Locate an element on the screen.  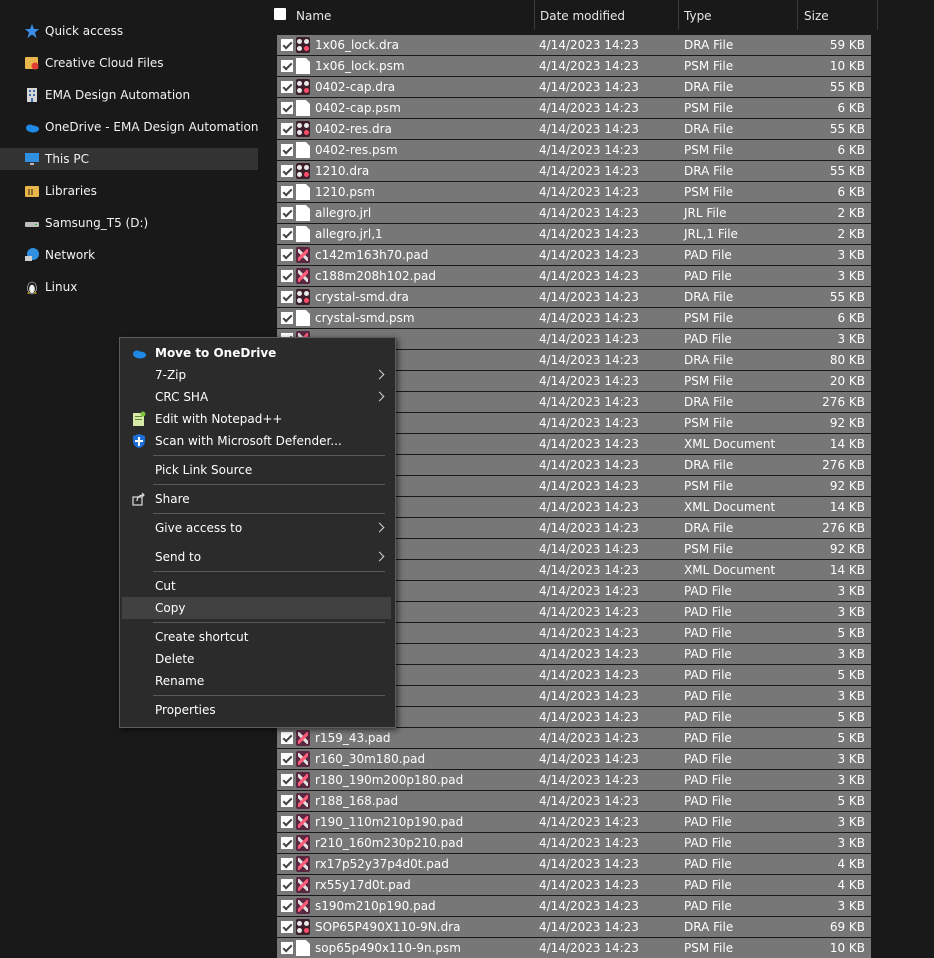
column-header-label: Size is located at coordinates (816, 16).